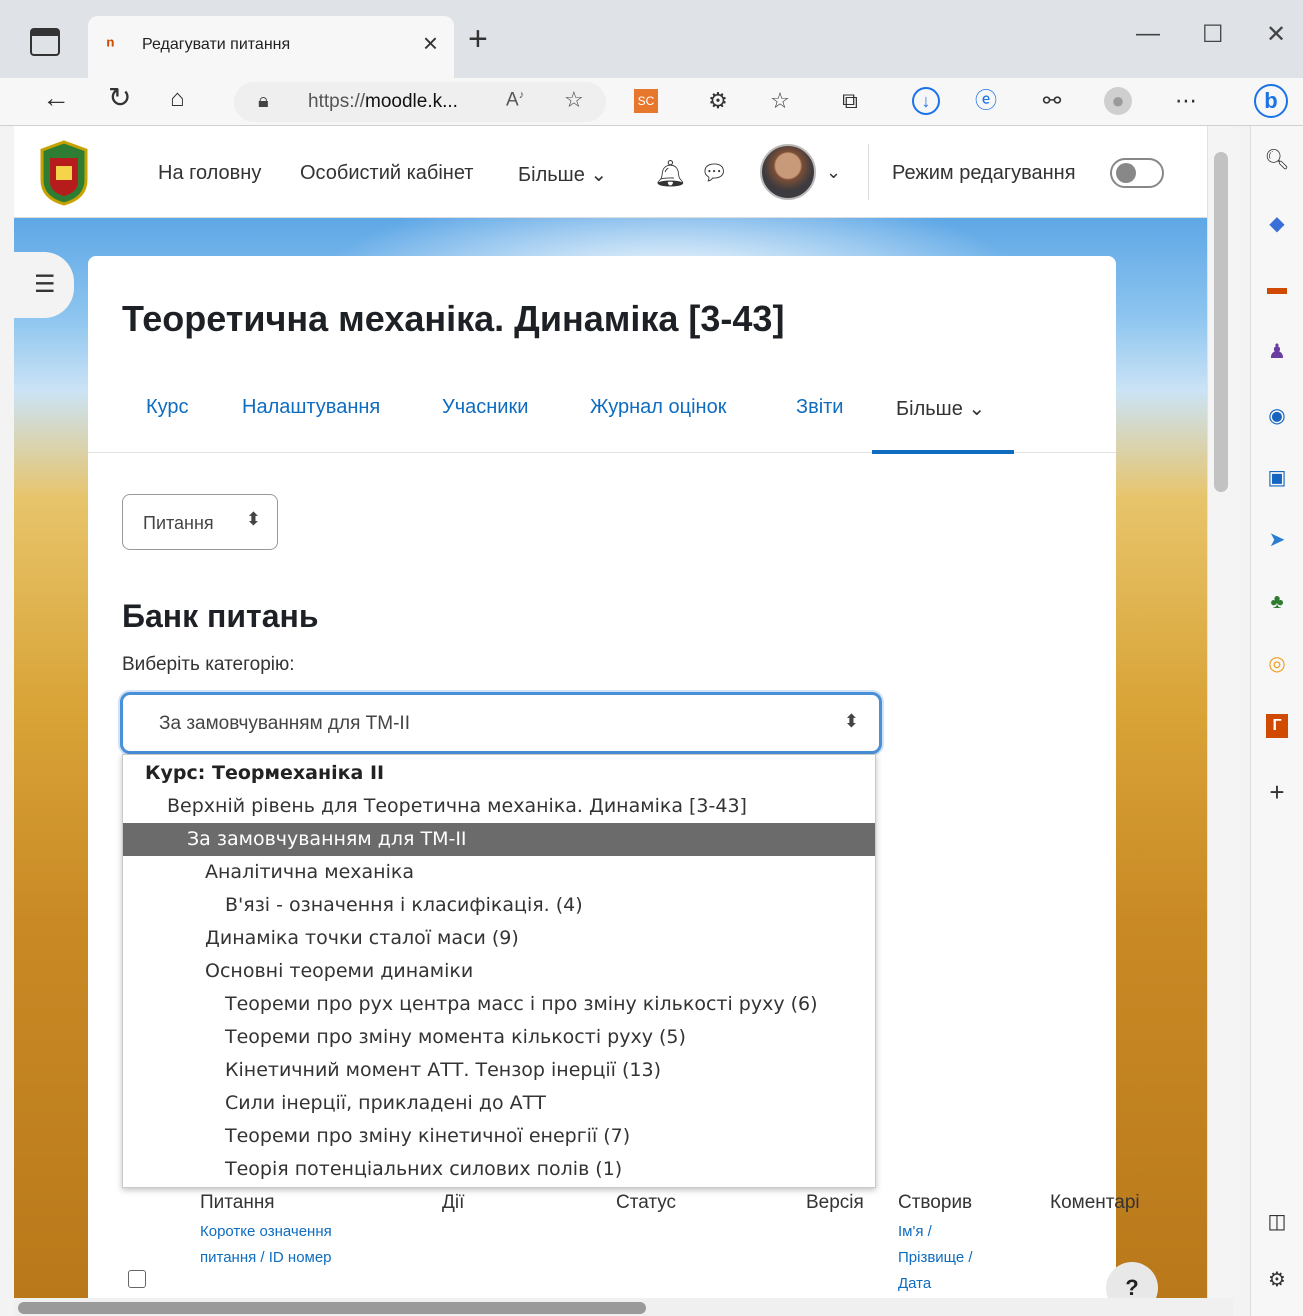 Image resolution: width=1303 pixels, height=1316 pixels. Describe the element at coordinates (332, 1308) in the screenshot. I see `horizontal-scrollbar-thumb` at that location.